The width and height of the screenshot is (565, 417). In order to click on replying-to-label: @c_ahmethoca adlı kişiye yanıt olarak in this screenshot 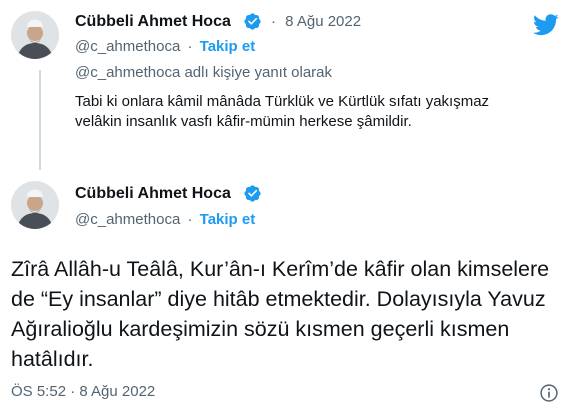, I will do `click(204, 72)`.